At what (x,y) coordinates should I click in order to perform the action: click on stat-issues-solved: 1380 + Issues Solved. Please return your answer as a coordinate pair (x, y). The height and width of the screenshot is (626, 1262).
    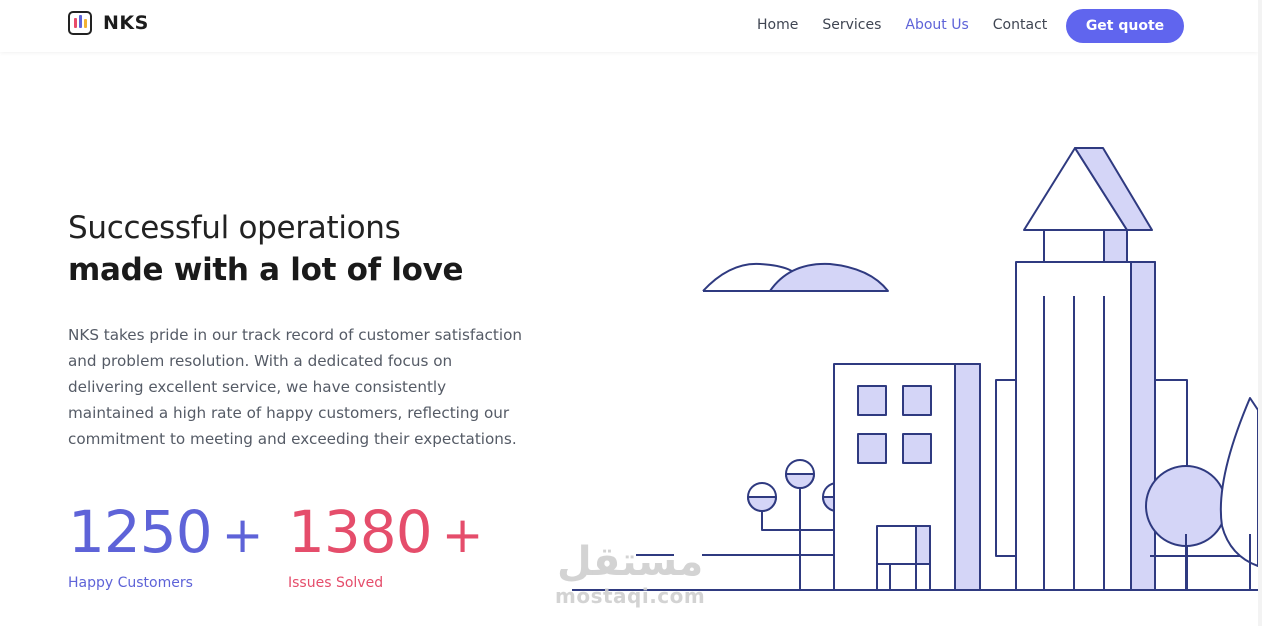
    Looking at the image, I should click on (386, 544).